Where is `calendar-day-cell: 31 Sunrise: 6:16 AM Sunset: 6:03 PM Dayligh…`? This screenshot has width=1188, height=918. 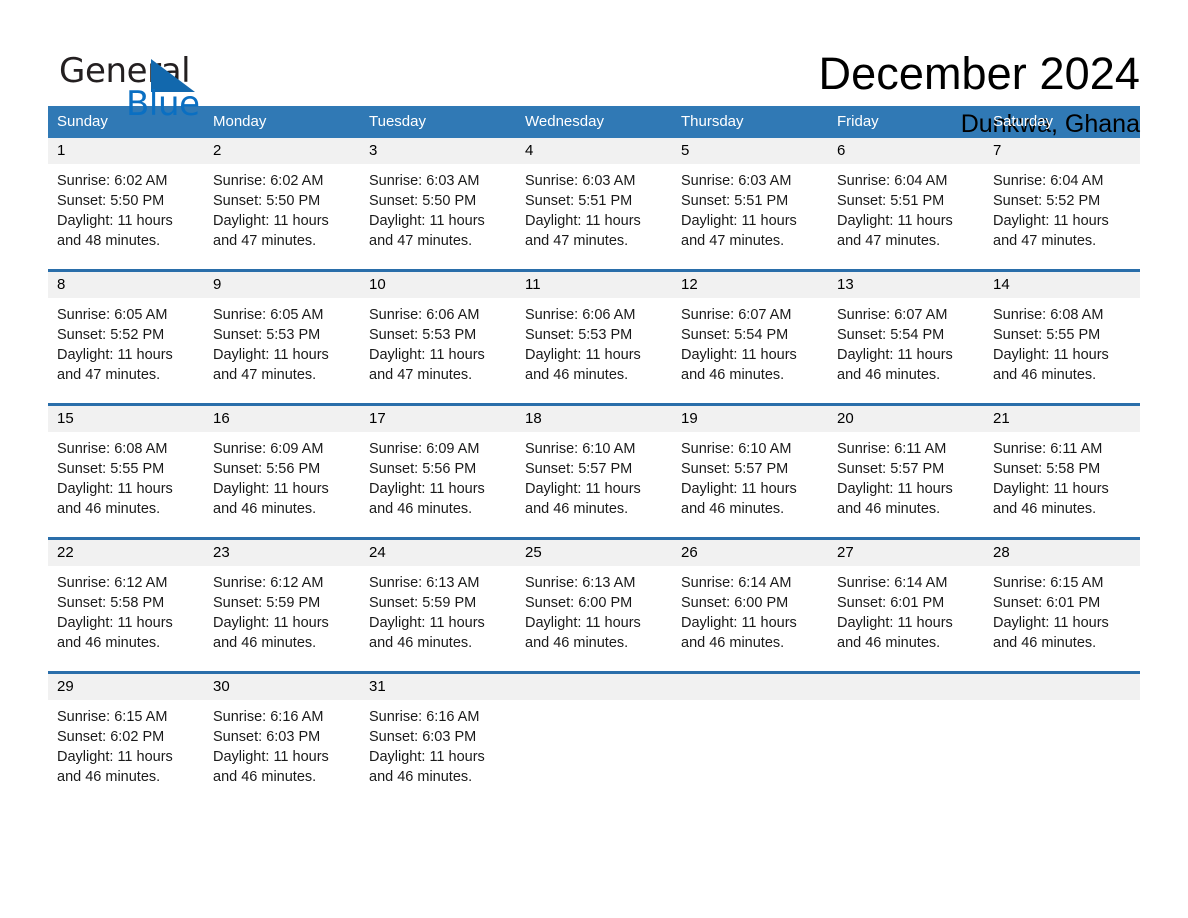
calendar-day-cell: 31 Sunrise: 6:16 AM Sunset: 6:03 PM Dayligh… is located at coordinates (438, 739).